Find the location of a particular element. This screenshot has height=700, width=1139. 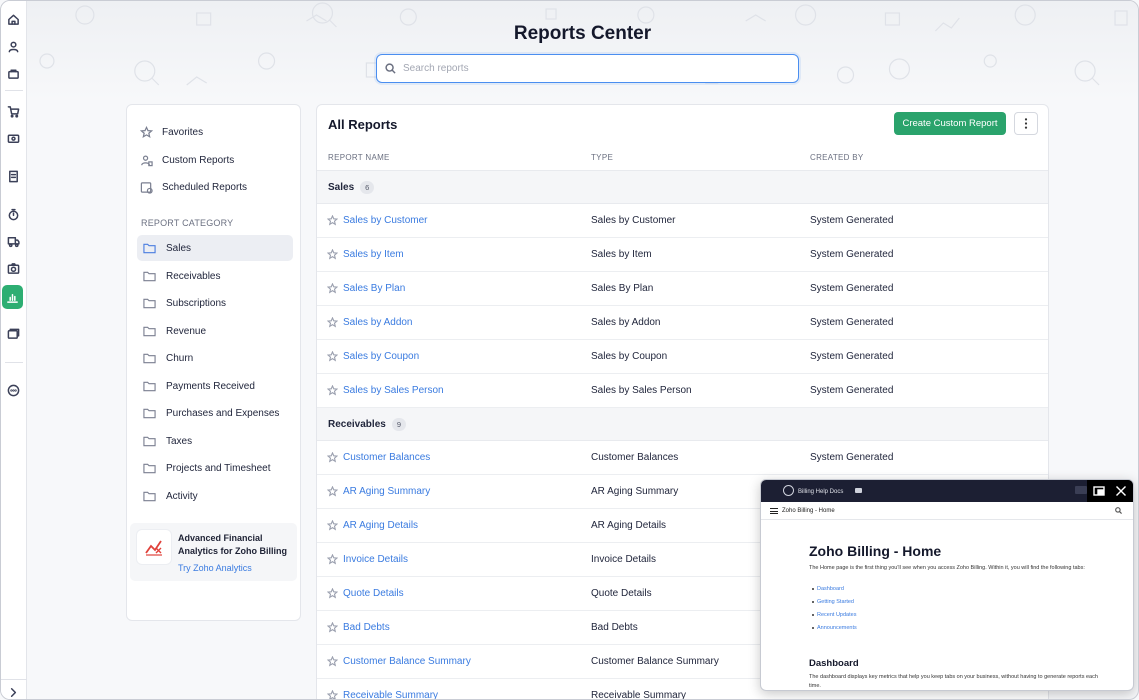

pop-out-icon is located at coordinates (1099, 491).